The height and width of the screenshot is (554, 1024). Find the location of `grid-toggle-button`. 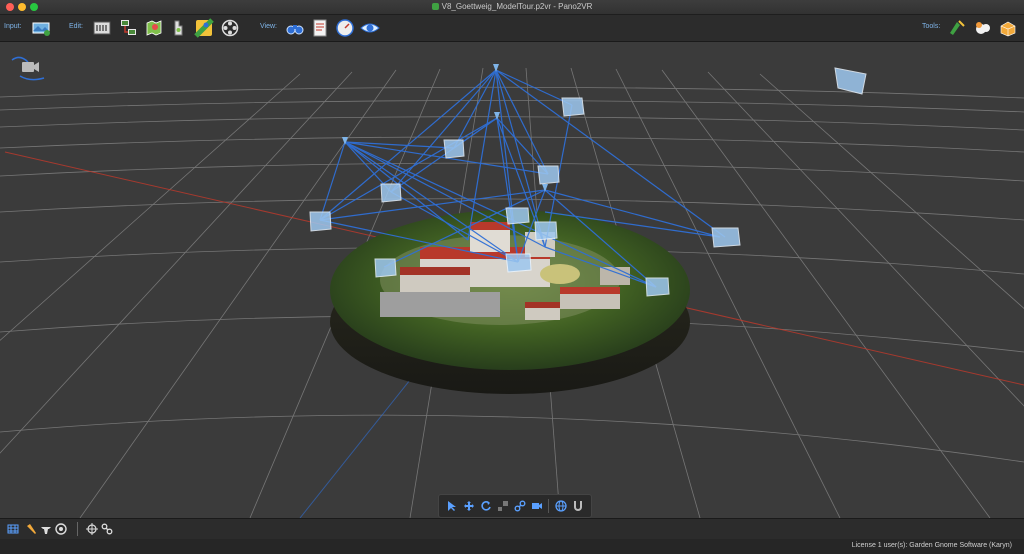

grid-toggle-button is located at coordinates (13, 529).